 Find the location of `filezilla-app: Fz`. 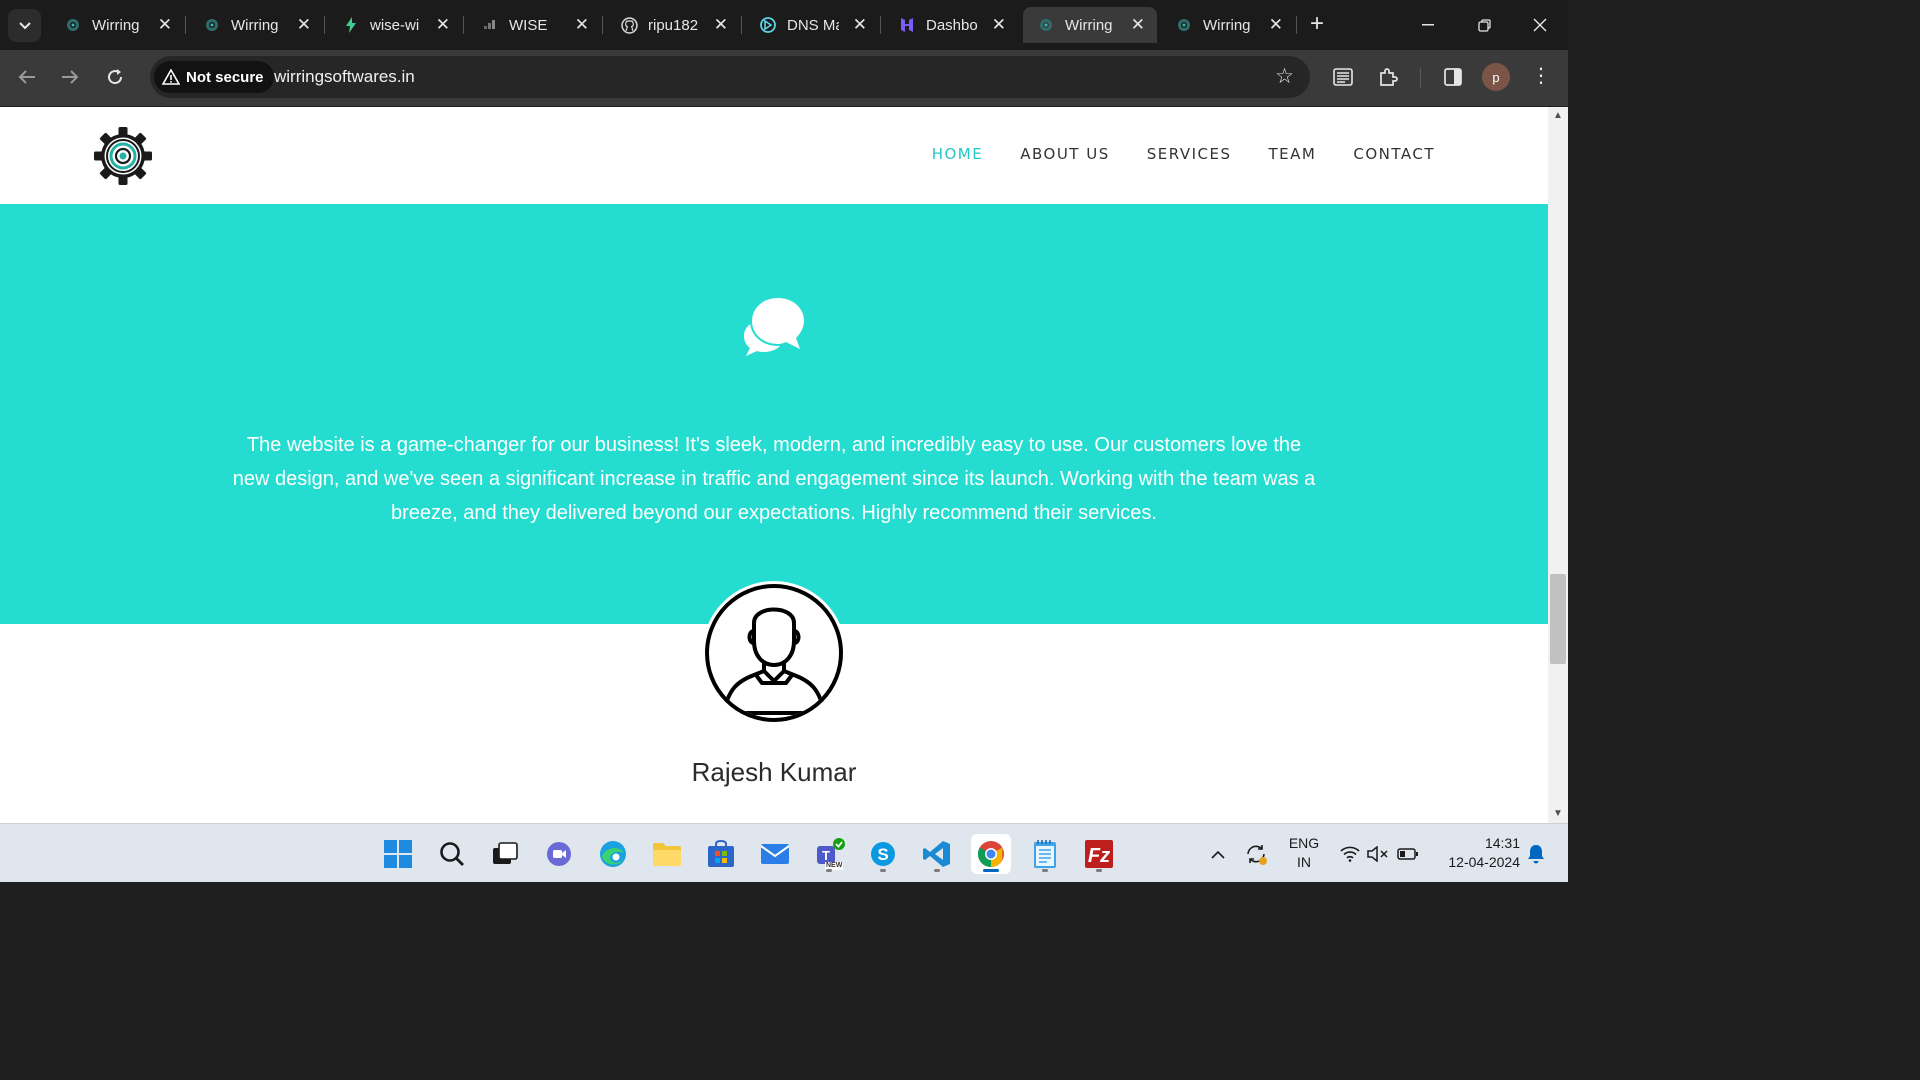

filezilla-app: Fz is located at coordinates (1099, 854).